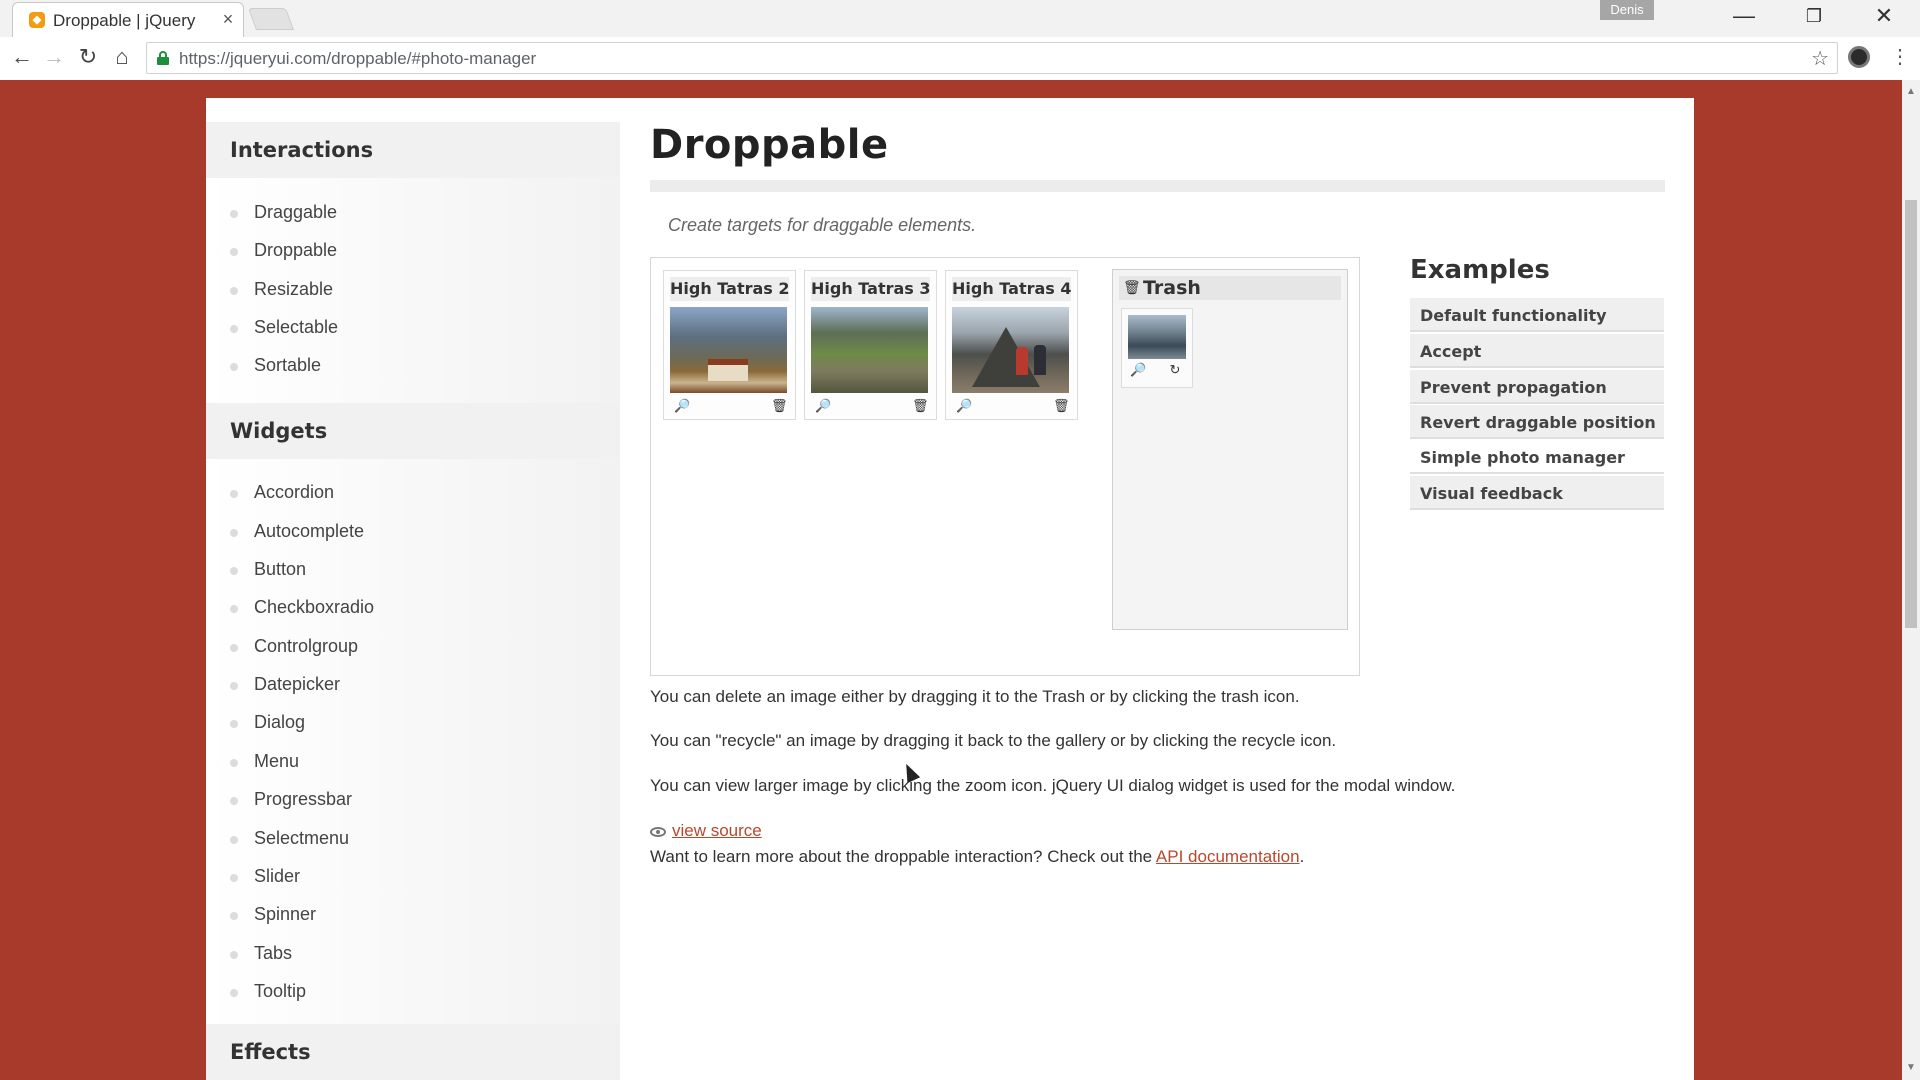 The width and height of the screenshot is (1920, 1080). Describe the element at coordinates (380, 763) in the screenshot. I see `sidebar-item-menu: Menu` at that location.